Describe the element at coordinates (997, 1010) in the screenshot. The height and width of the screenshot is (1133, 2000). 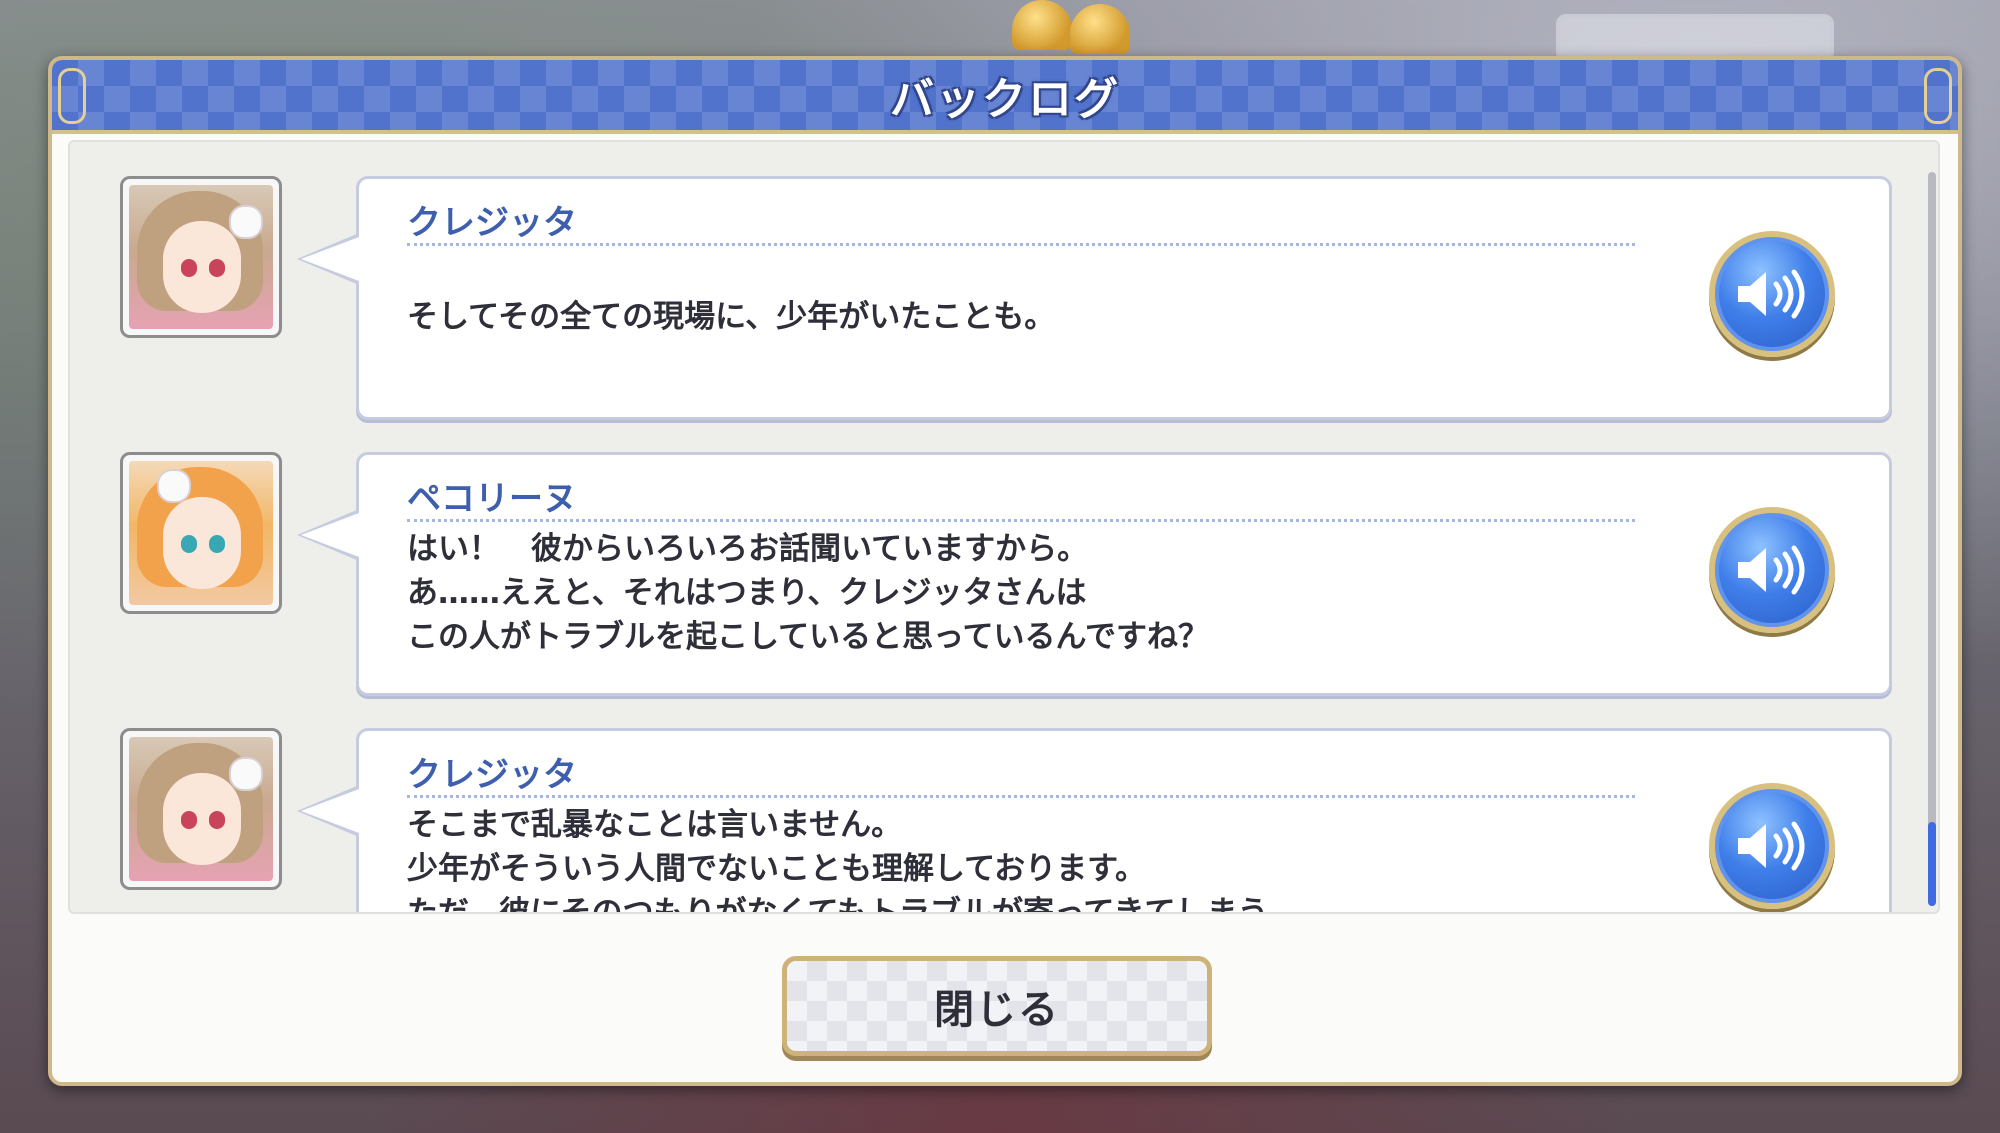
I see `close-button-label: 閉じる` at that location.